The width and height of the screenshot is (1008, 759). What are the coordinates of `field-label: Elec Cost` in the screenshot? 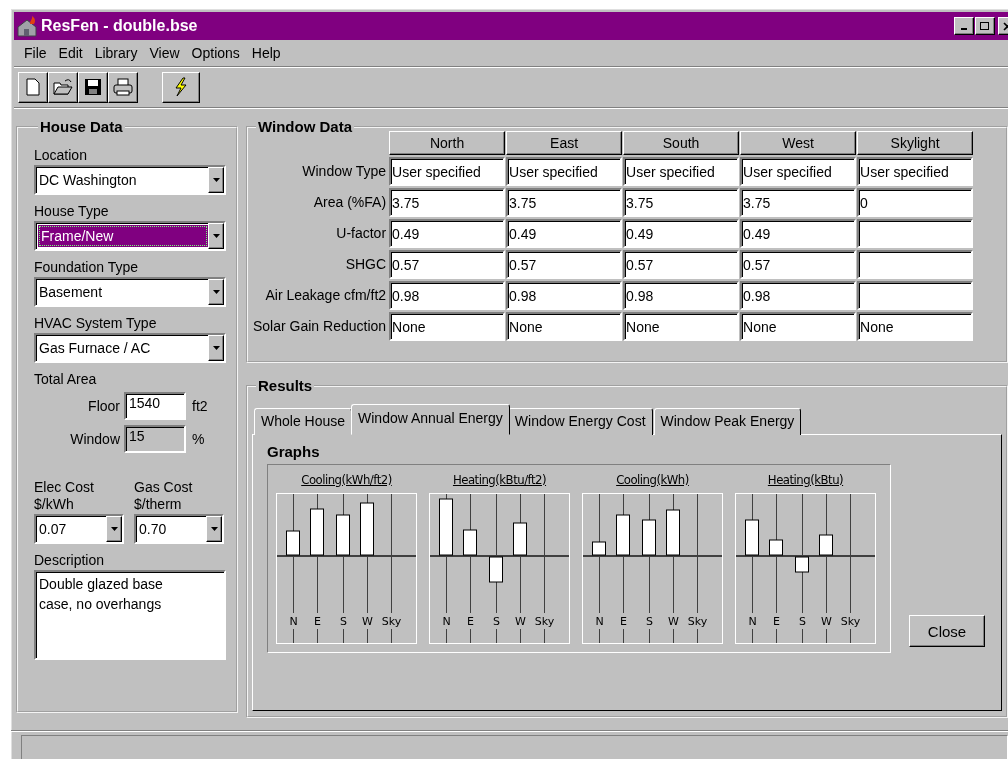 It's located at (64, 487).